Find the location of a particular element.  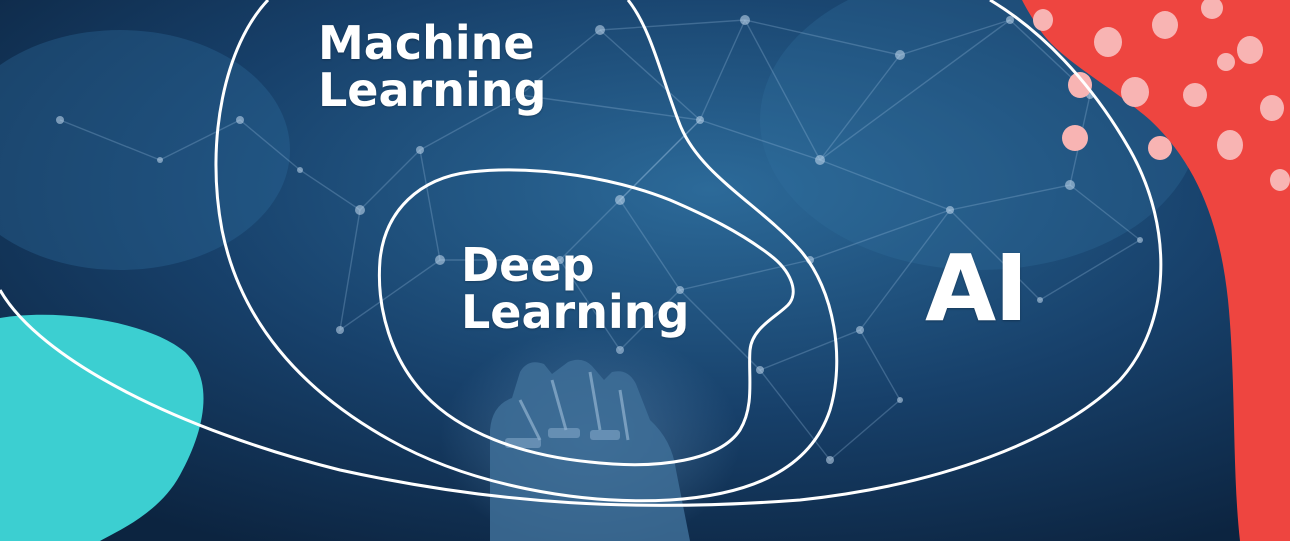

machine-learning-label: Machine Learning is located at coordinates (432, 66).